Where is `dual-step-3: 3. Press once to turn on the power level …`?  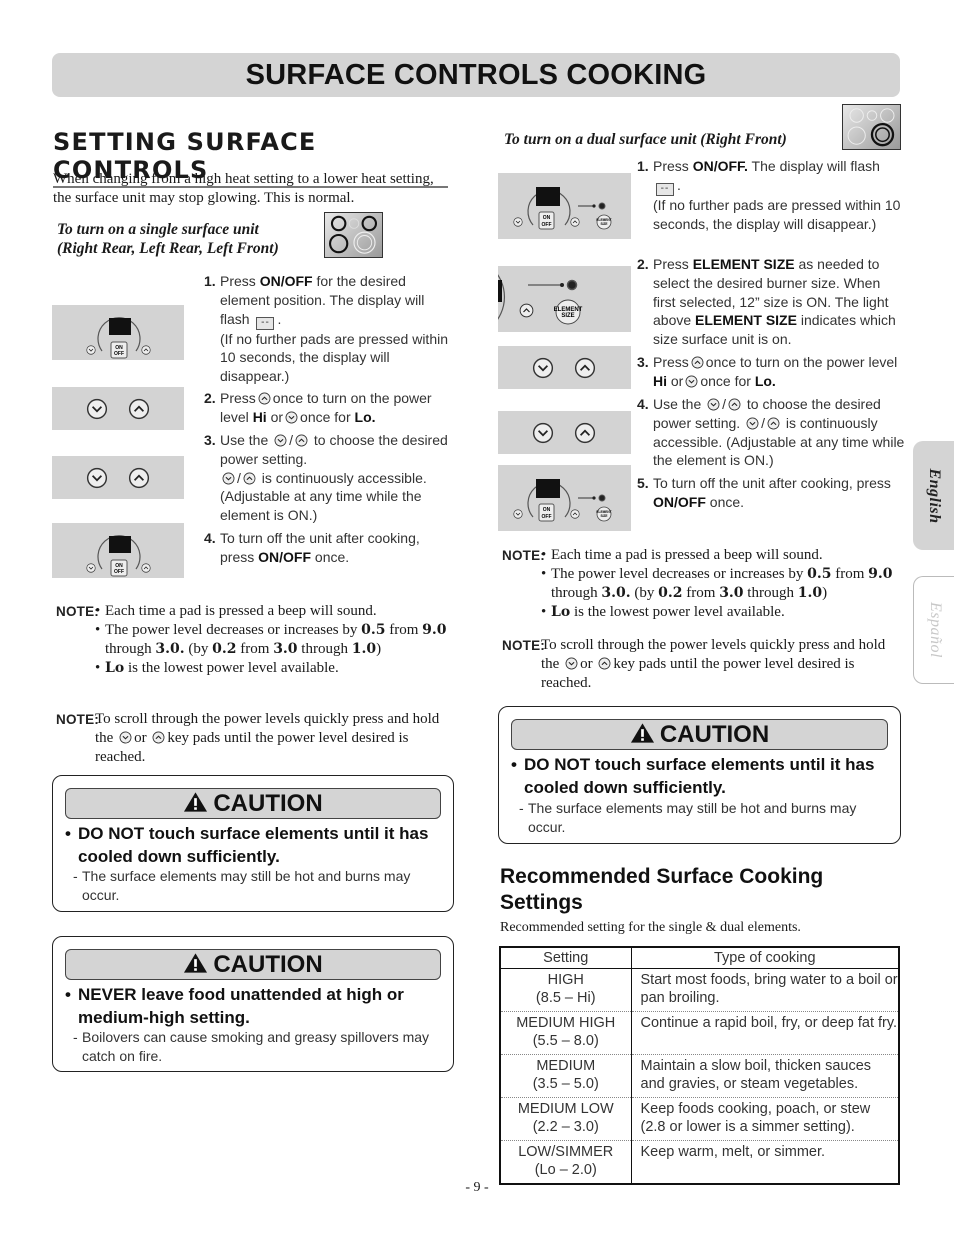 dual-step-3: 3. Press once to turn on the power level … is located at coordinates (767, 371).